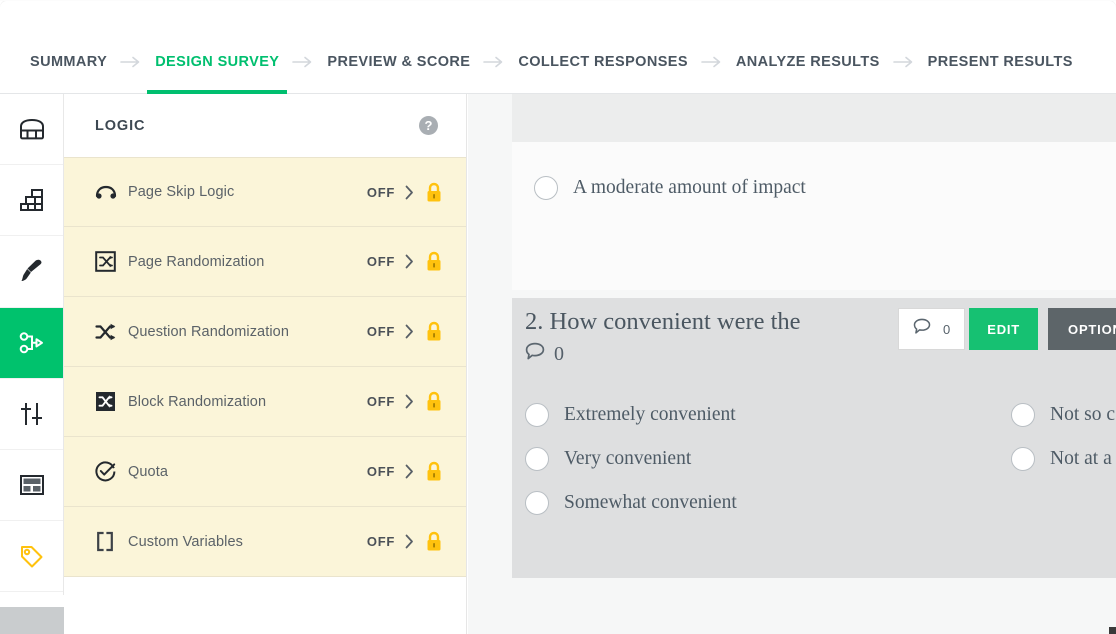  What do you see at coordinates (1081, 458) in the screenshot?
I see `option-label: Not at a` at bounding box center [1081, 458].